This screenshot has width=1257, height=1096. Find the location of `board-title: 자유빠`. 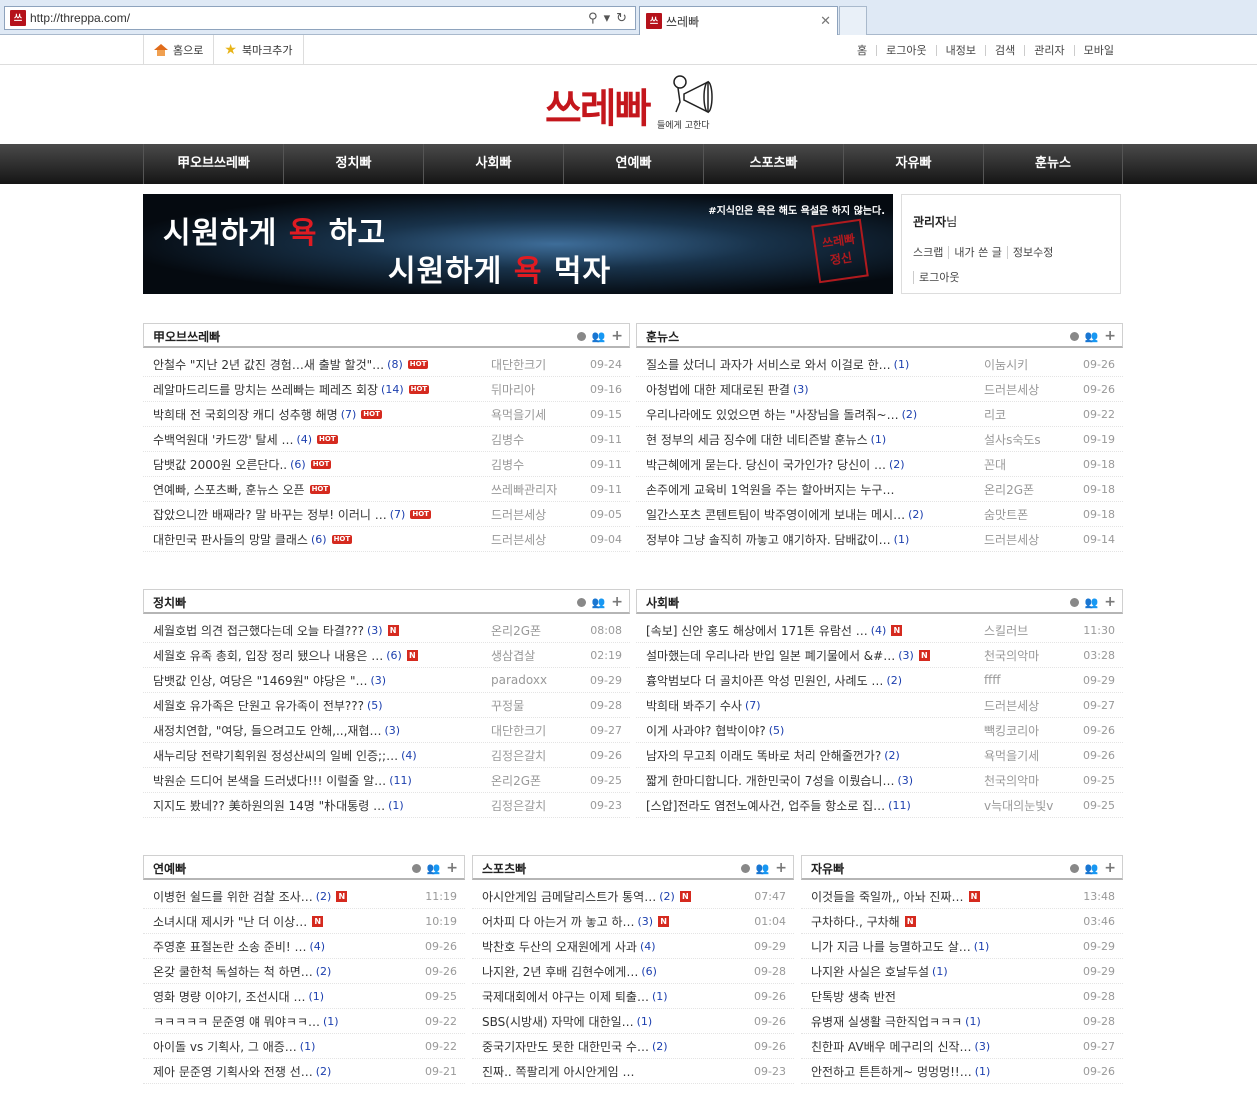

board-title: 자유빠 is located at coordinates (827, 868).